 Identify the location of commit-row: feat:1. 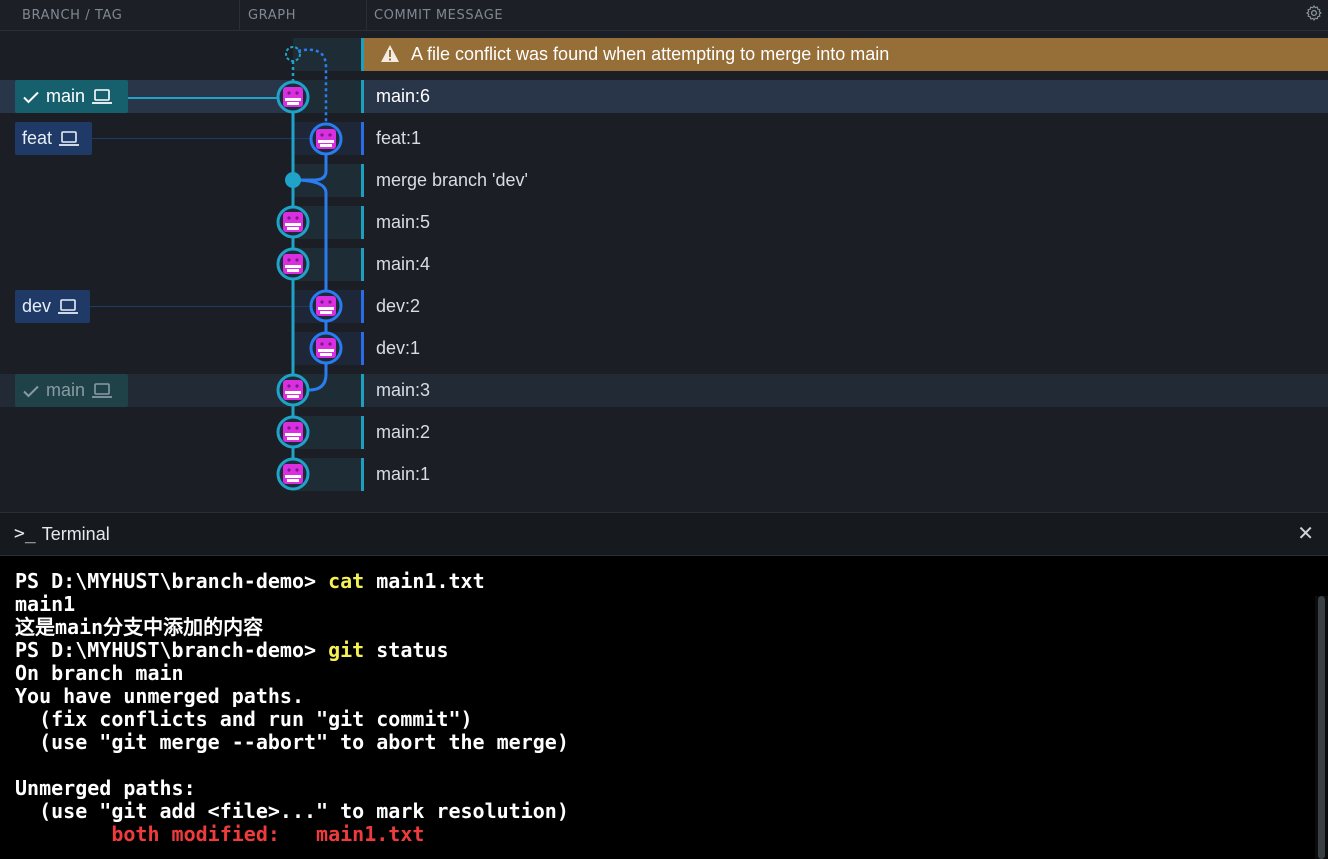
(844, 138).